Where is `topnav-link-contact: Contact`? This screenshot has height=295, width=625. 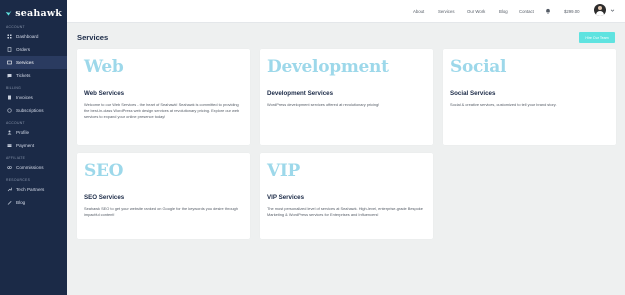
topnav-link-contact: Contact is located at coordinates (526, 11).